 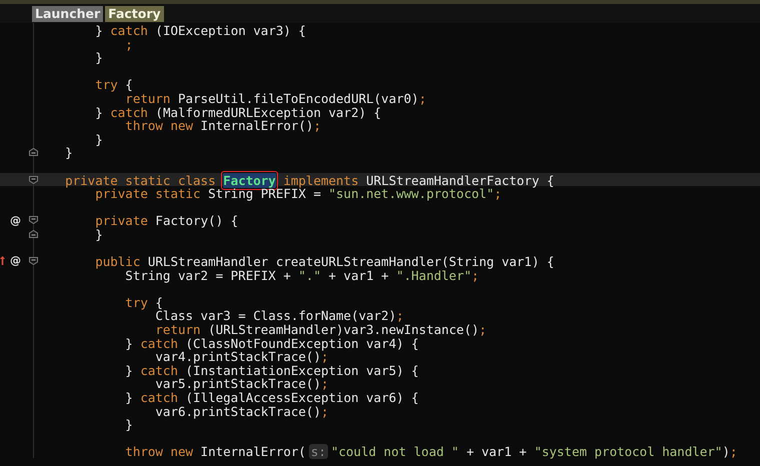 I want to click on code-keyword: ;, so click(x=734, y=452).